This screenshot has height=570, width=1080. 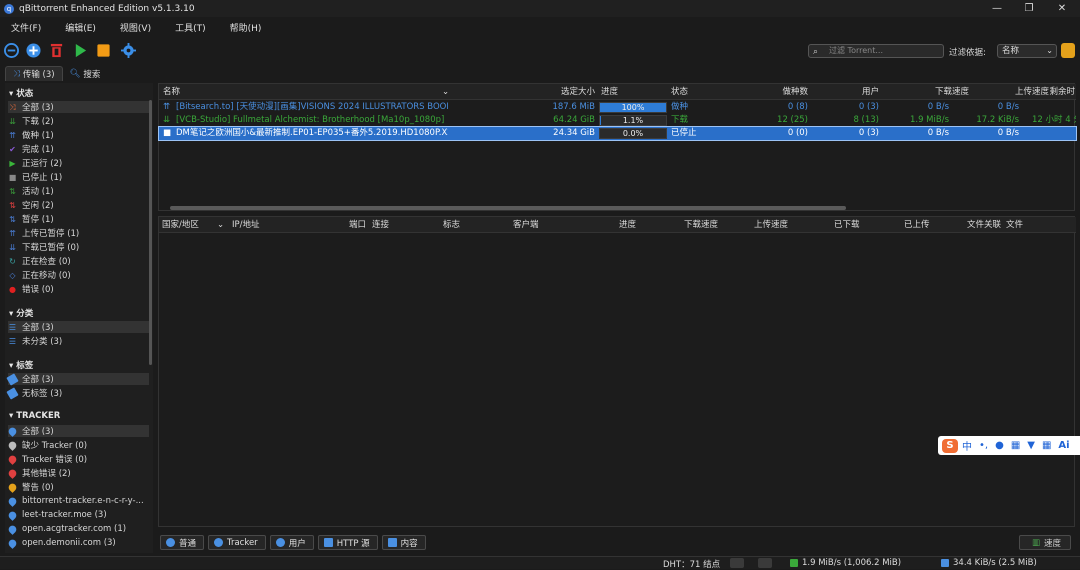 I want to click on ime-toolbar: S 中 •, ● ▦ ▼ ▦ Ai, so click(x=1009, y=445).